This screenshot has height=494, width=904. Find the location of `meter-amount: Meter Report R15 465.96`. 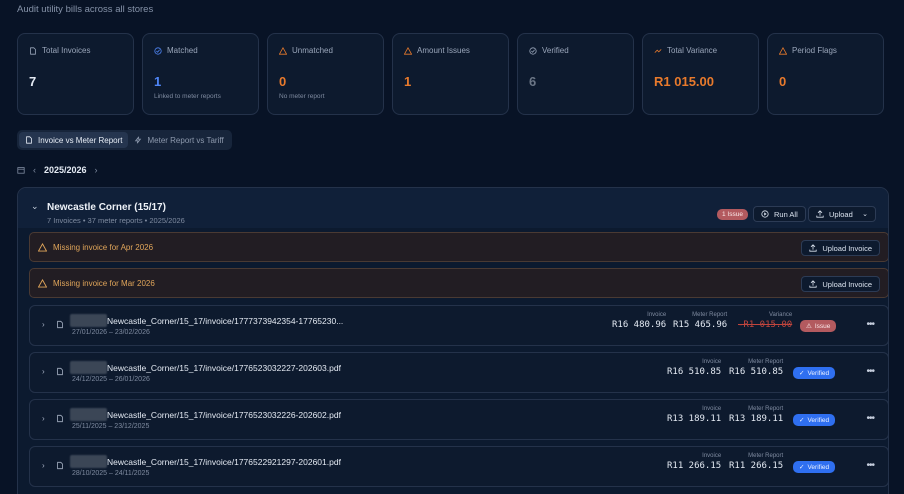

meter-amount: Meter Report R15 465.96 is located at coordinates (700, 321).